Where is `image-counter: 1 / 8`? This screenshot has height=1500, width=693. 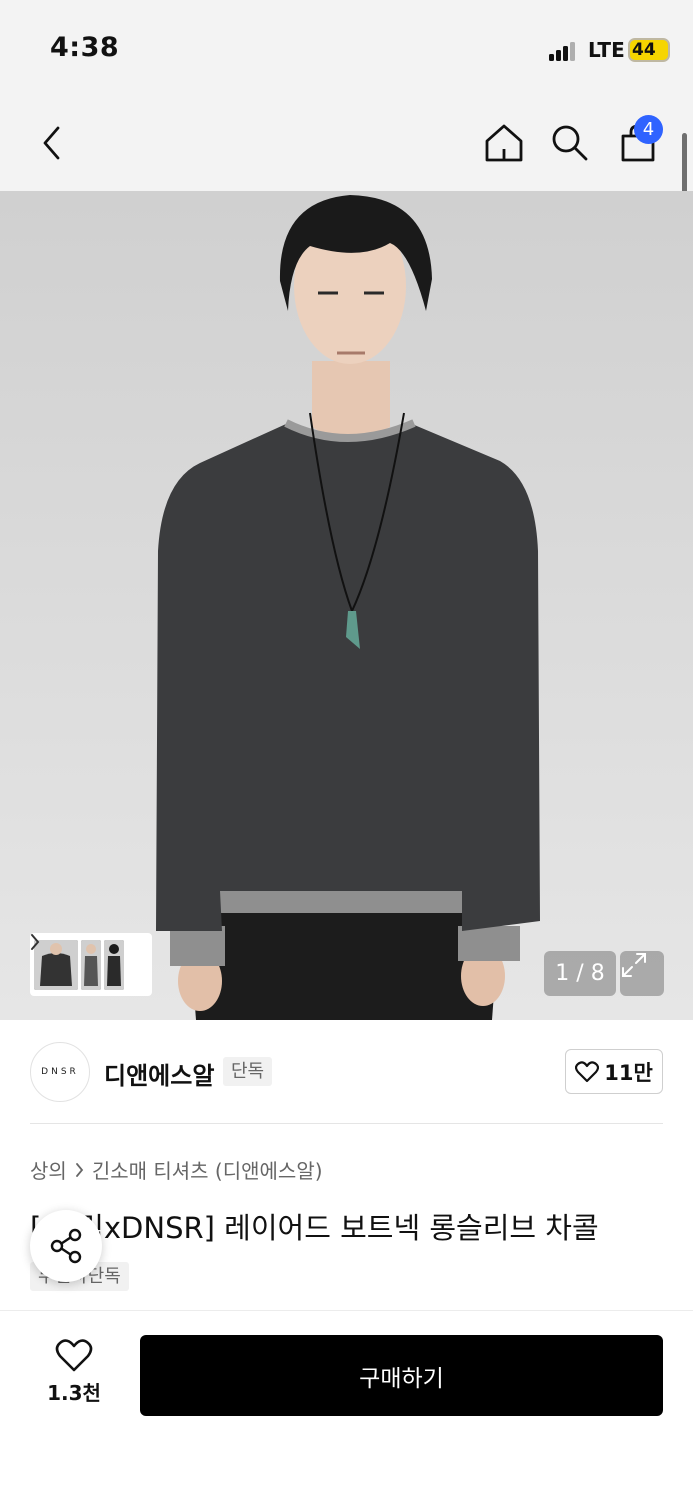
image-counter: 1 / 8 is located at coordinates (580, 973).